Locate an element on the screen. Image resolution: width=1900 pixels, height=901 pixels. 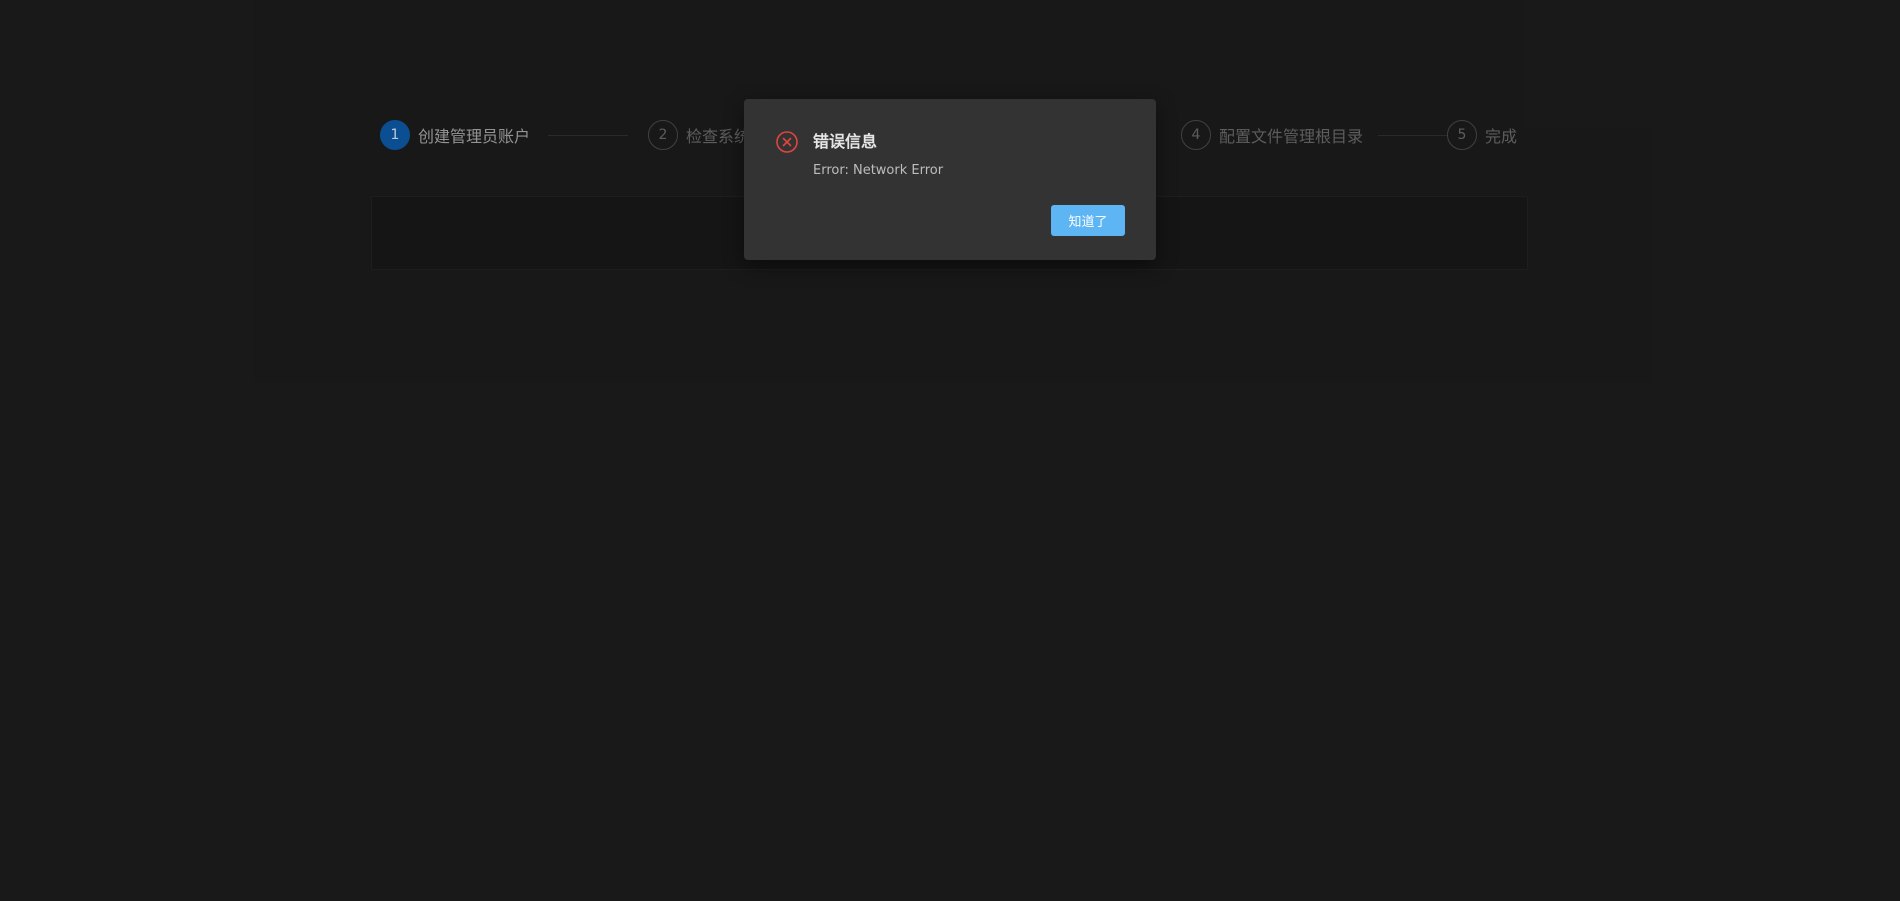
acknowledge-button: 知道了 is located at coordinates (1088, 220).